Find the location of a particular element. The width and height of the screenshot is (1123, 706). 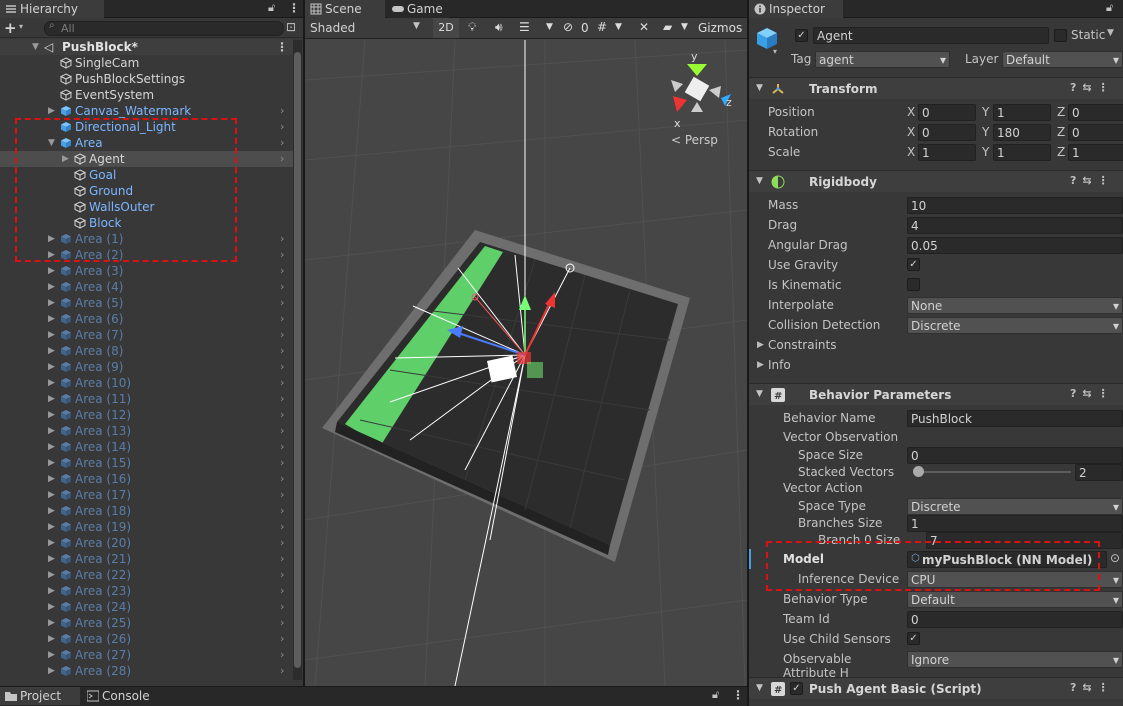

rotation-y-field: 180 is located at coordinates (1022, 132).